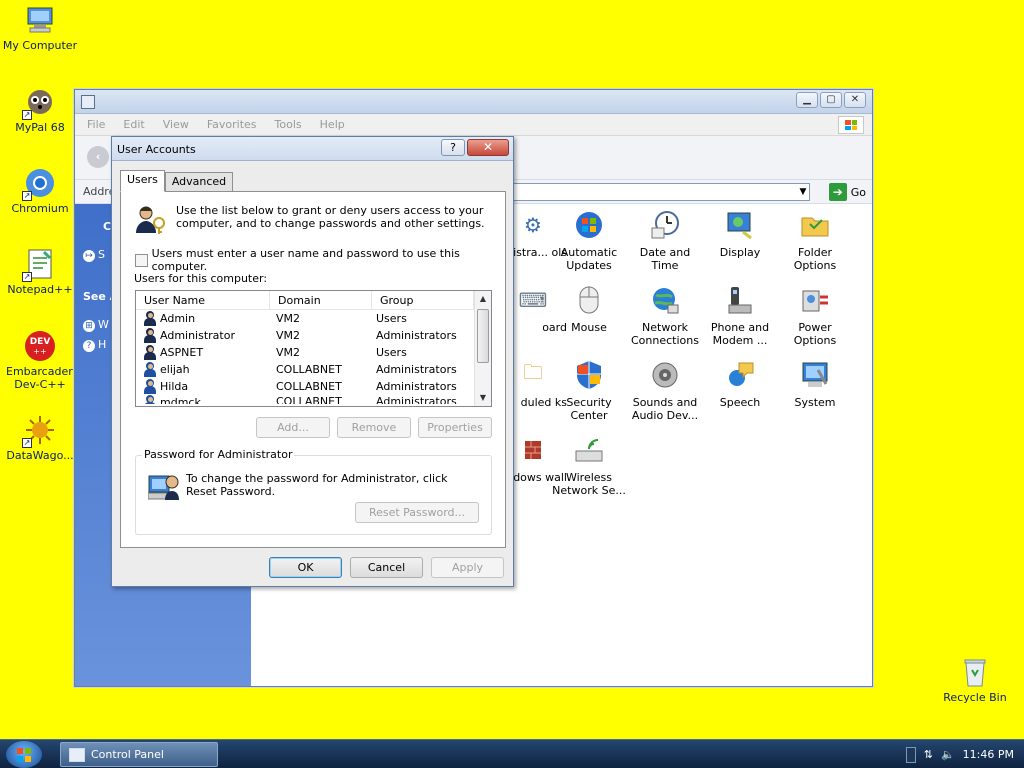  Describe the element at coordinates (139, 754) in the screenshot. I see `taskbar-control-panel-button: Control Panel` at that location.